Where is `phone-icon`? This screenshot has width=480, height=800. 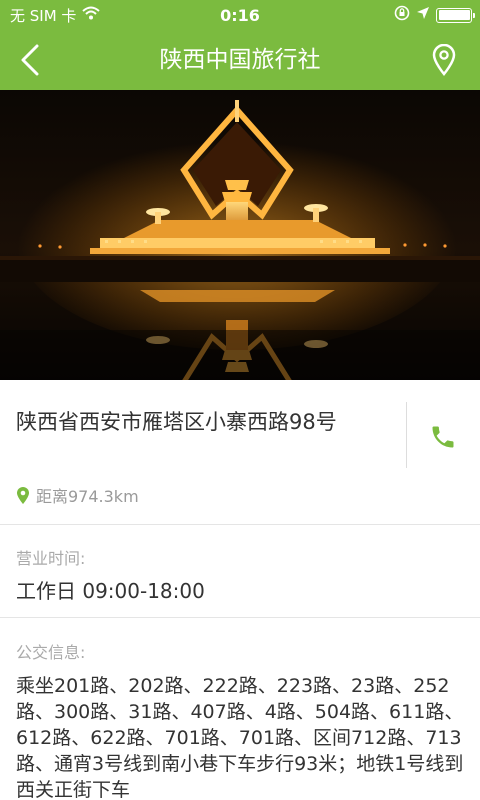 phone-icon is located at coordinates (443, 437).